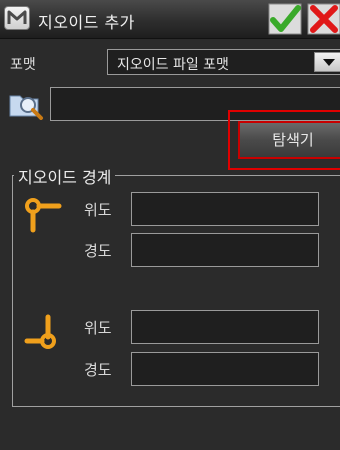 The height and width of the screenshot is (450, 340). What do you see at coordinates (86, 22) in the screenshot?
I see `dialog-title: 지오이드 추가` at bounding box center [86, 22].